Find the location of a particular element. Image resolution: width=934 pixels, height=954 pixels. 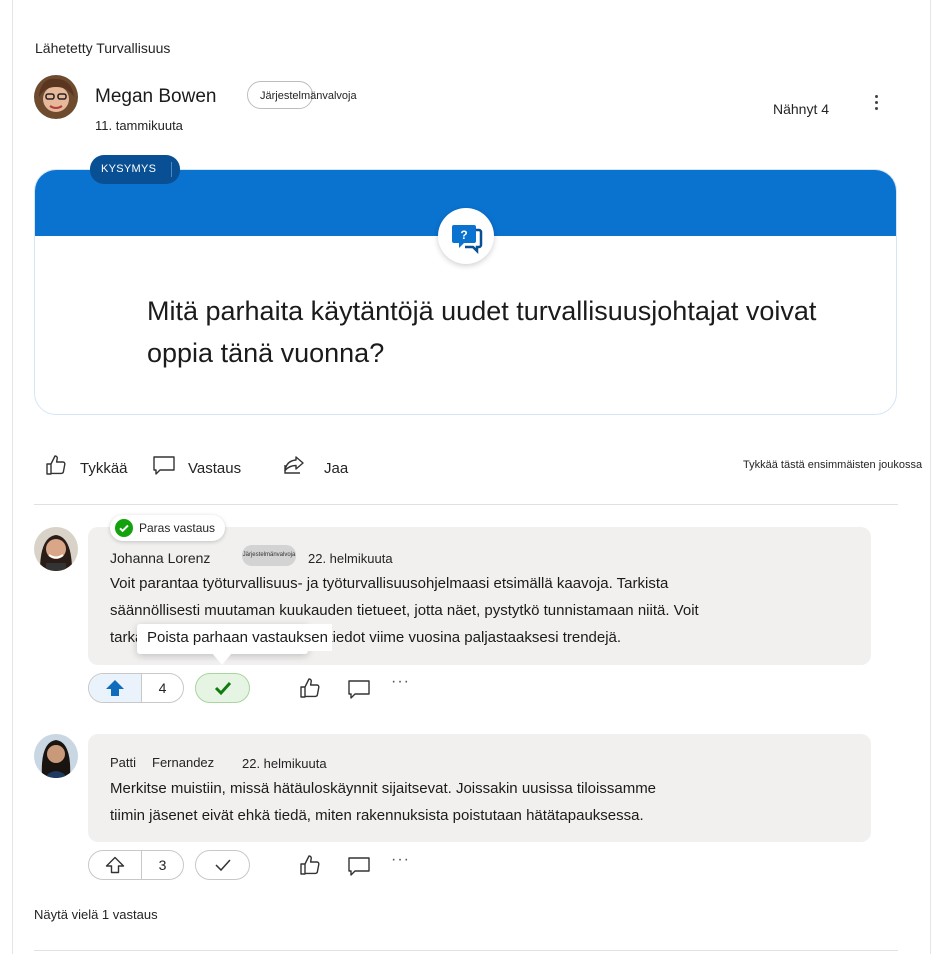

share-label: Jaa is located at coordinates (336, 468).